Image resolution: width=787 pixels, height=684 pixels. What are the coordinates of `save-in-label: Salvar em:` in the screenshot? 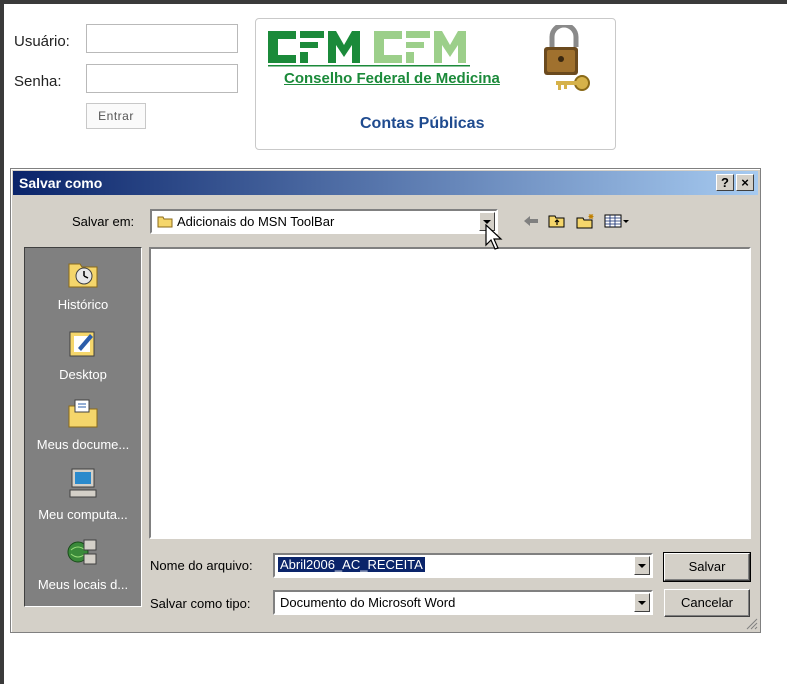 It's located at (103, 221).